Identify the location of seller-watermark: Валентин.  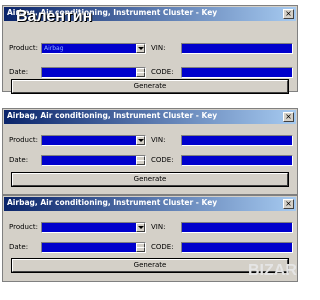
(54, 16).